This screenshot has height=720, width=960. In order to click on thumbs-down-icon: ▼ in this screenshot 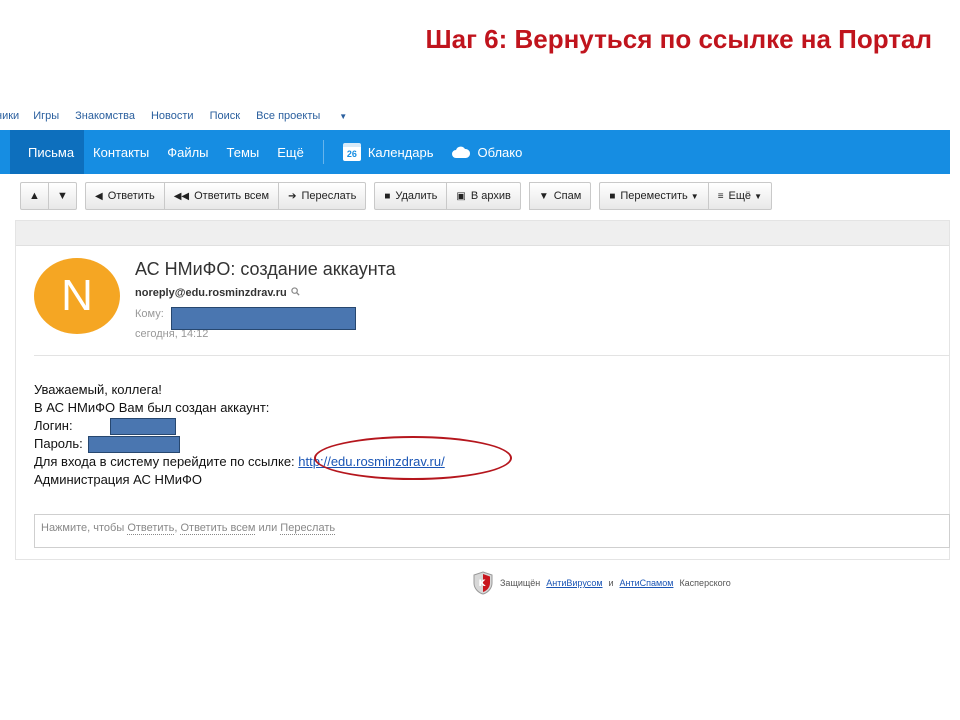, I will do `click(543, 196)`.